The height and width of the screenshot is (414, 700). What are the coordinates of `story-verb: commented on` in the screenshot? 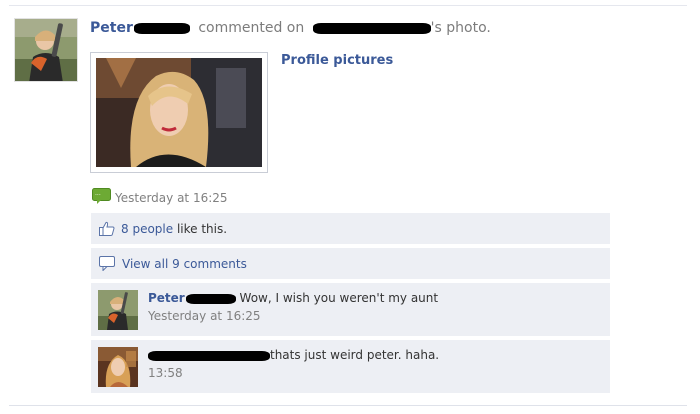 It's located at (251, 28).